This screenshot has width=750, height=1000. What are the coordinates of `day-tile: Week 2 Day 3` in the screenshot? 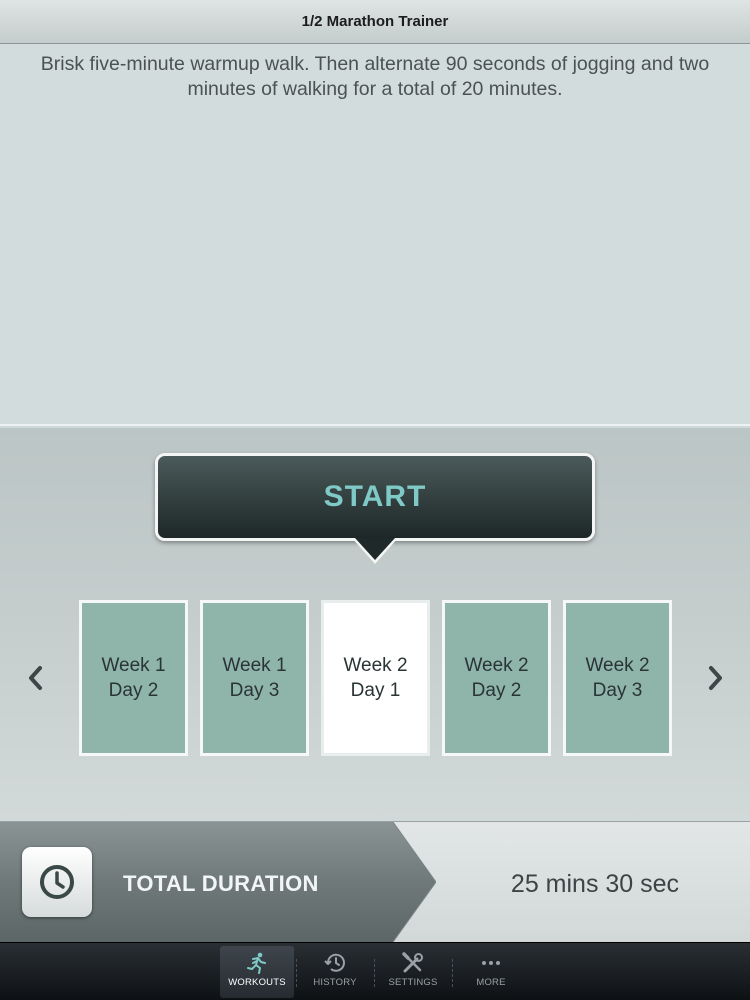 It's located at (617, 678).